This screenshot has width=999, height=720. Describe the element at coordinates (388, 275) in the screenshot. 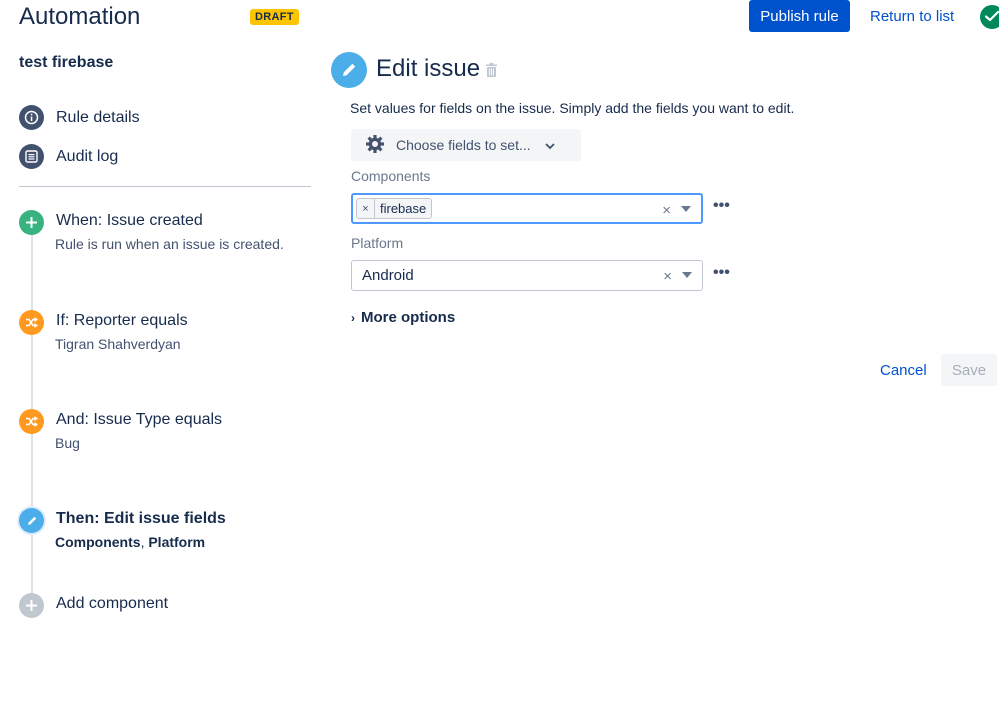

I see `platform-value: Android` at that location.